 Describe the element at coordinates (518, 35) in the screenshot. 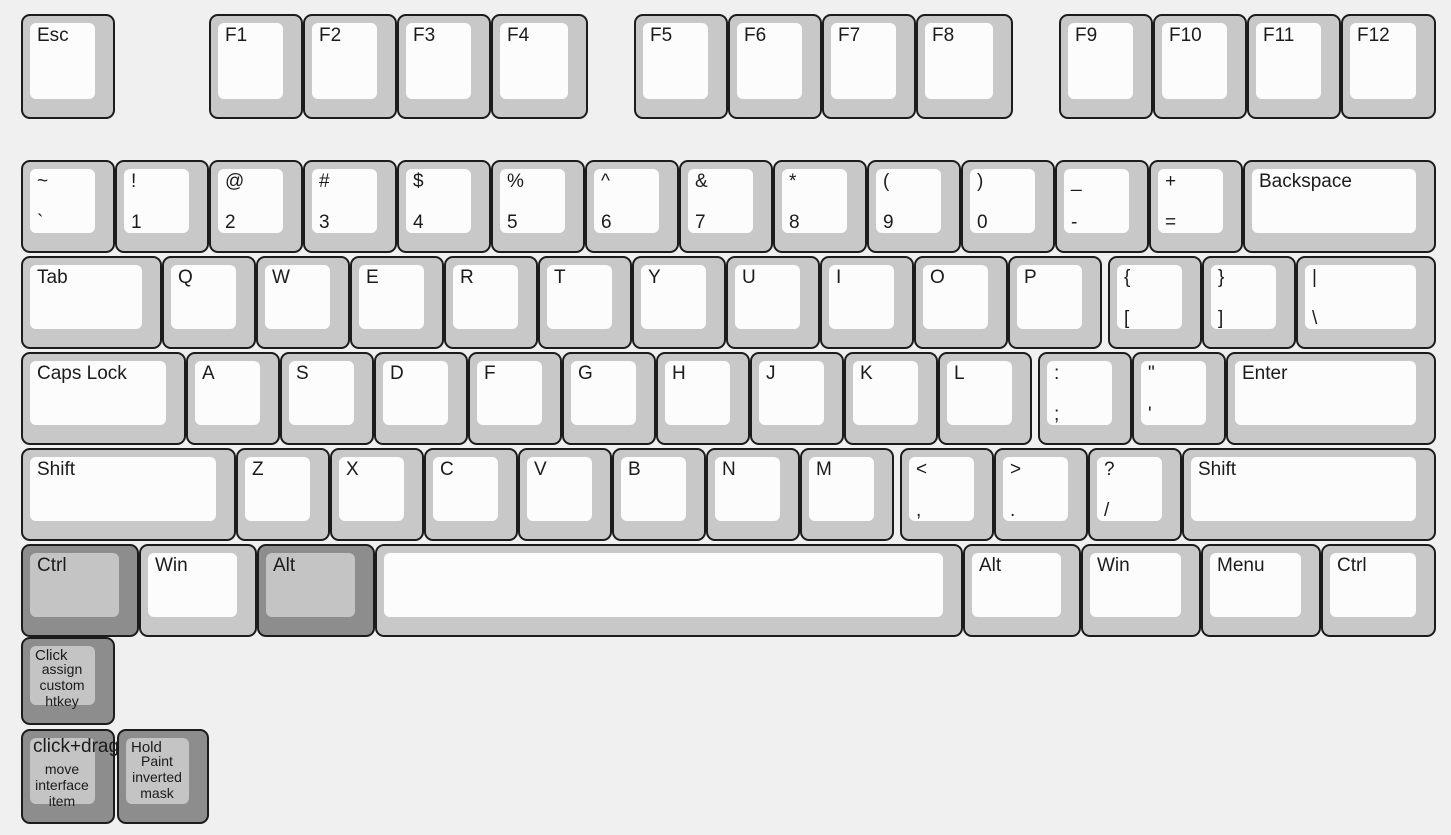

I see `key-label: F4` at that location.